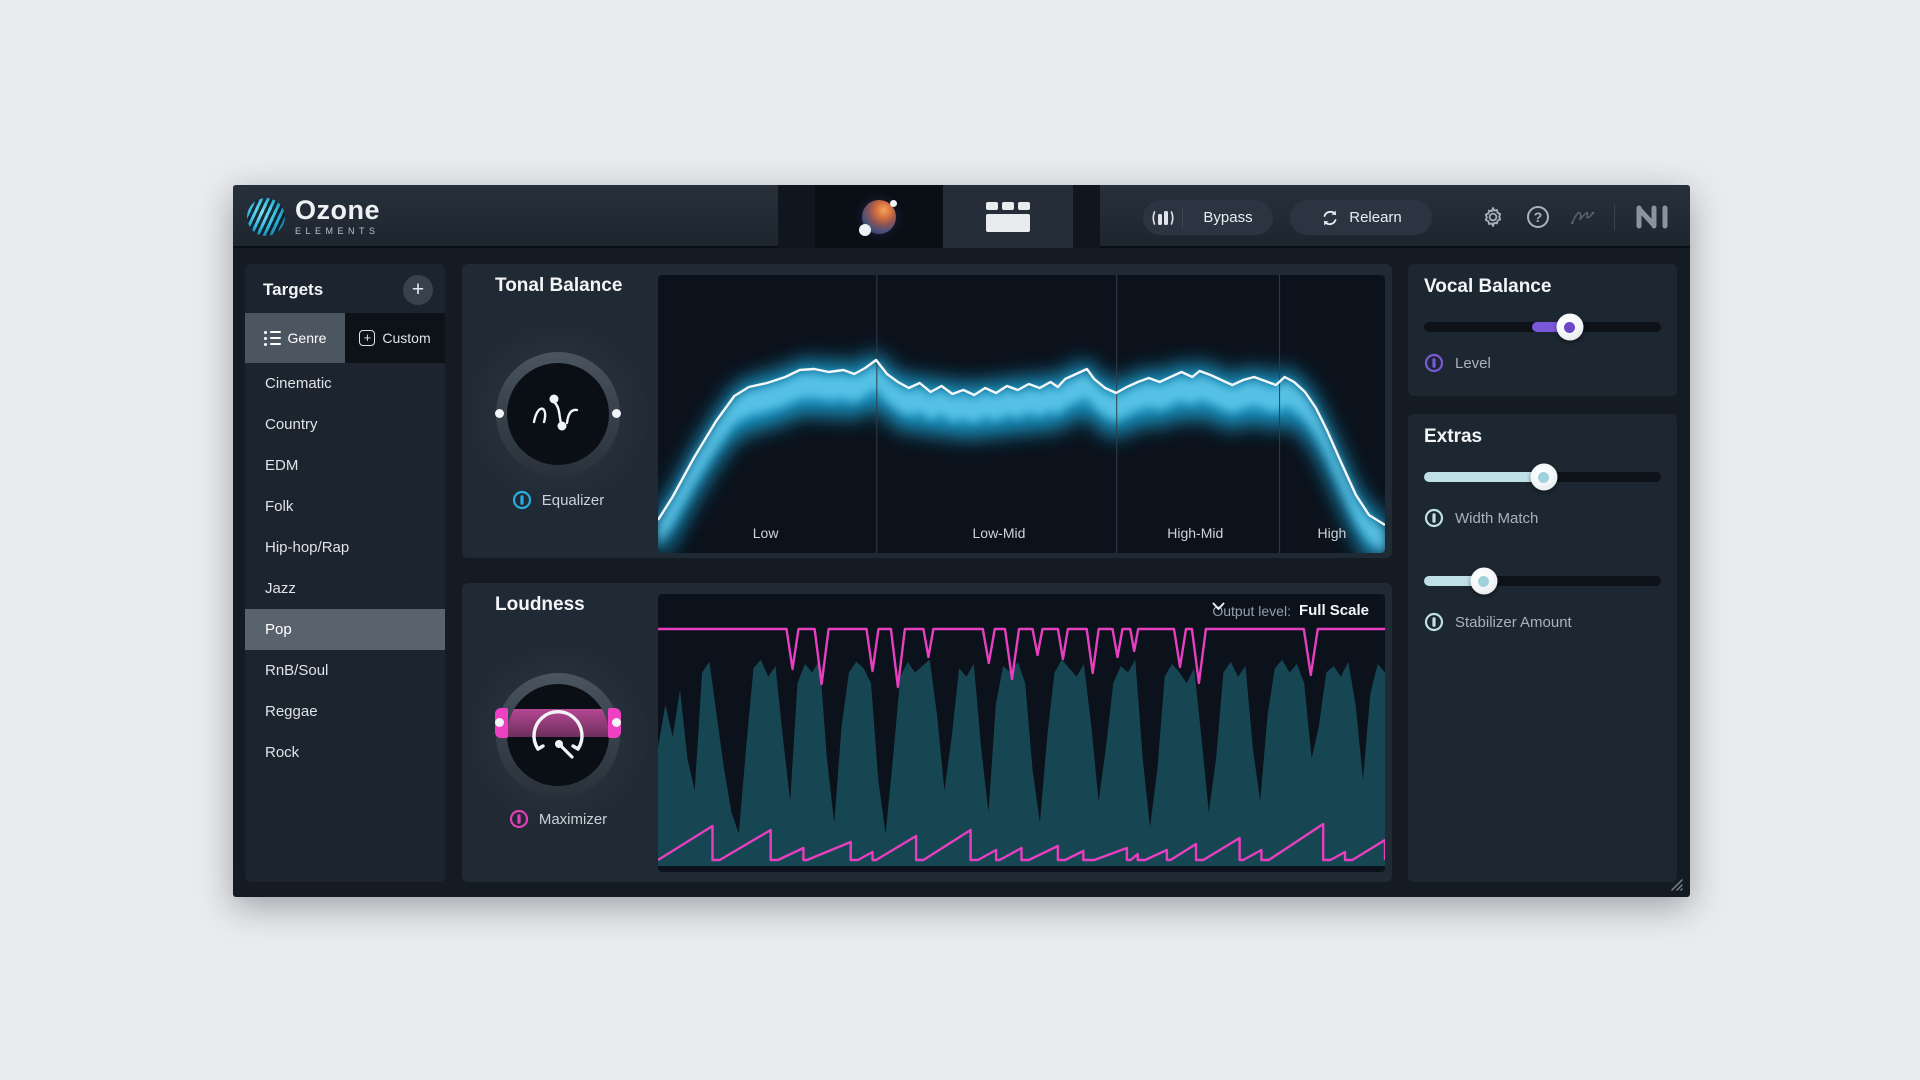  What do you see at coordinates (1434, 518) in the screenshot?
I see `width-match-power-toggle` at bounding box center [1434, 518].